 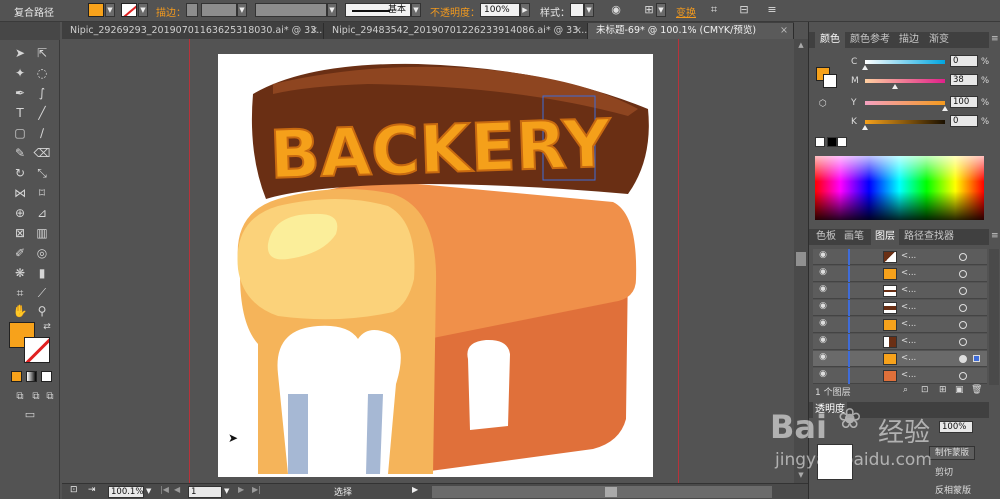 What do you see at coordinates (42, 133) in the screenshot?
I see `paintbrush-icon: ∕` at bounding box center [42, 133].